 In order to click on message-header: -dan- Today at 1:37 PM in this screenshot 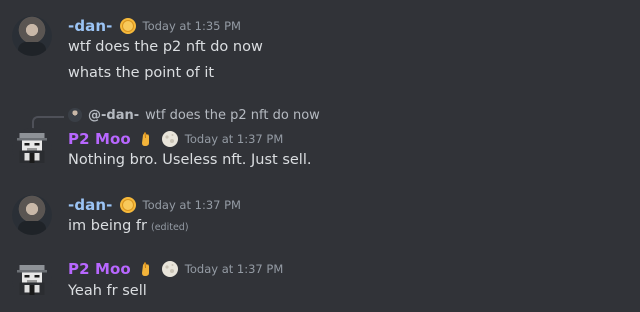, I will do `click(154, 205)`.